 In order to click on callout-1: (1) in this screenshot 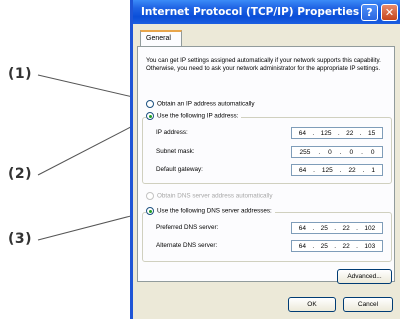, I will do `click(20, 74)`.